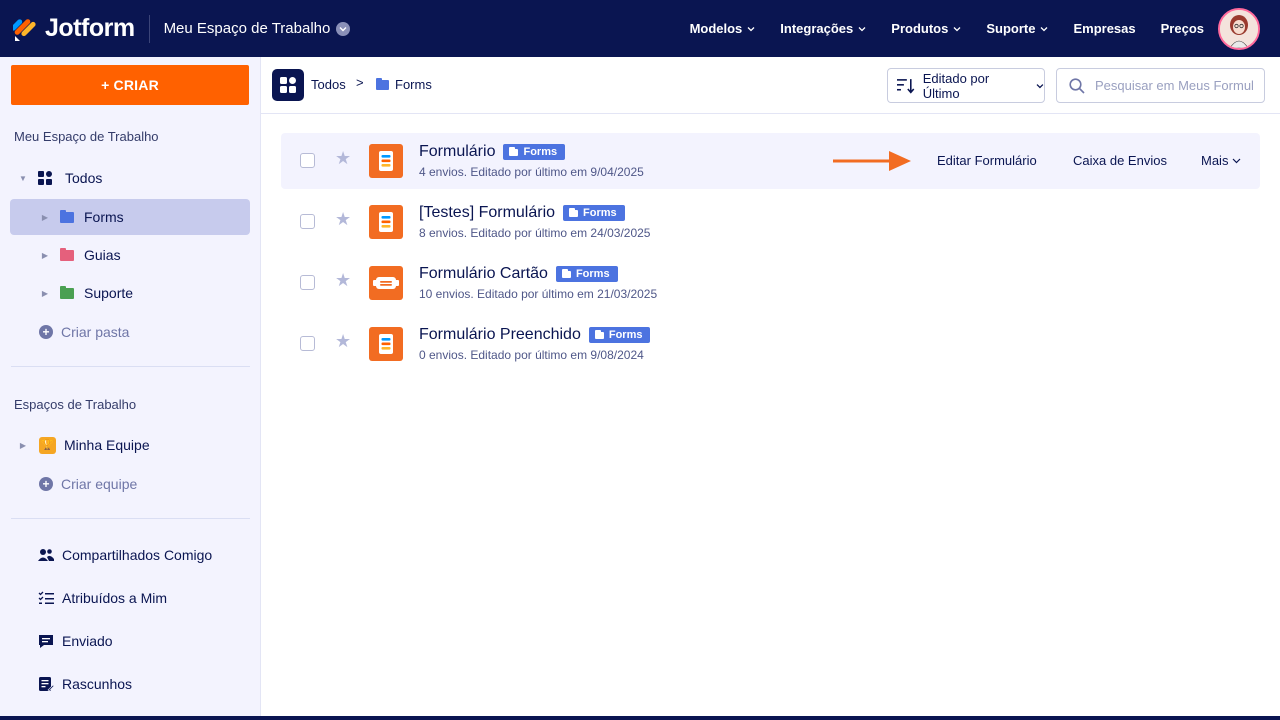  What do you see at coordinates (149, 28) in the screenshot?
I see `topbar-divider` at bounding box center [149, 28].